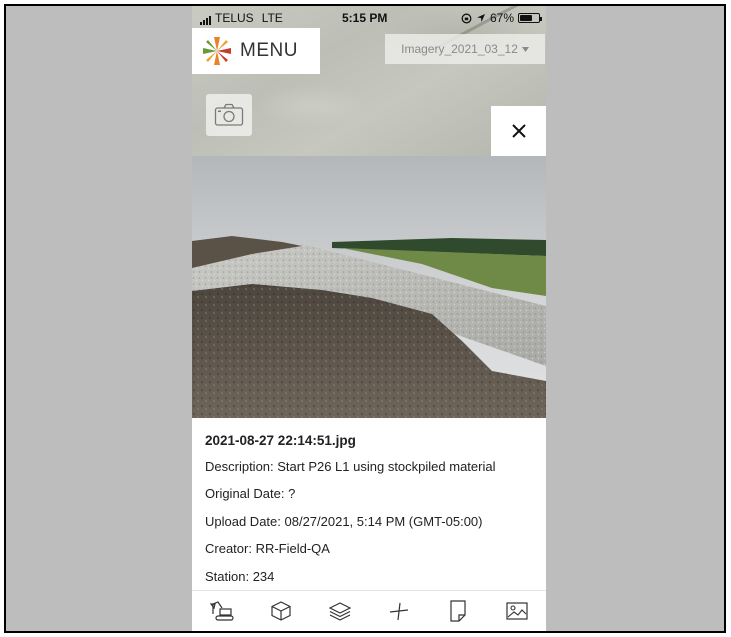 The width and height of the screenshot is (731, 637). I want to click on toolbar-photos-button, so click(517, 611).